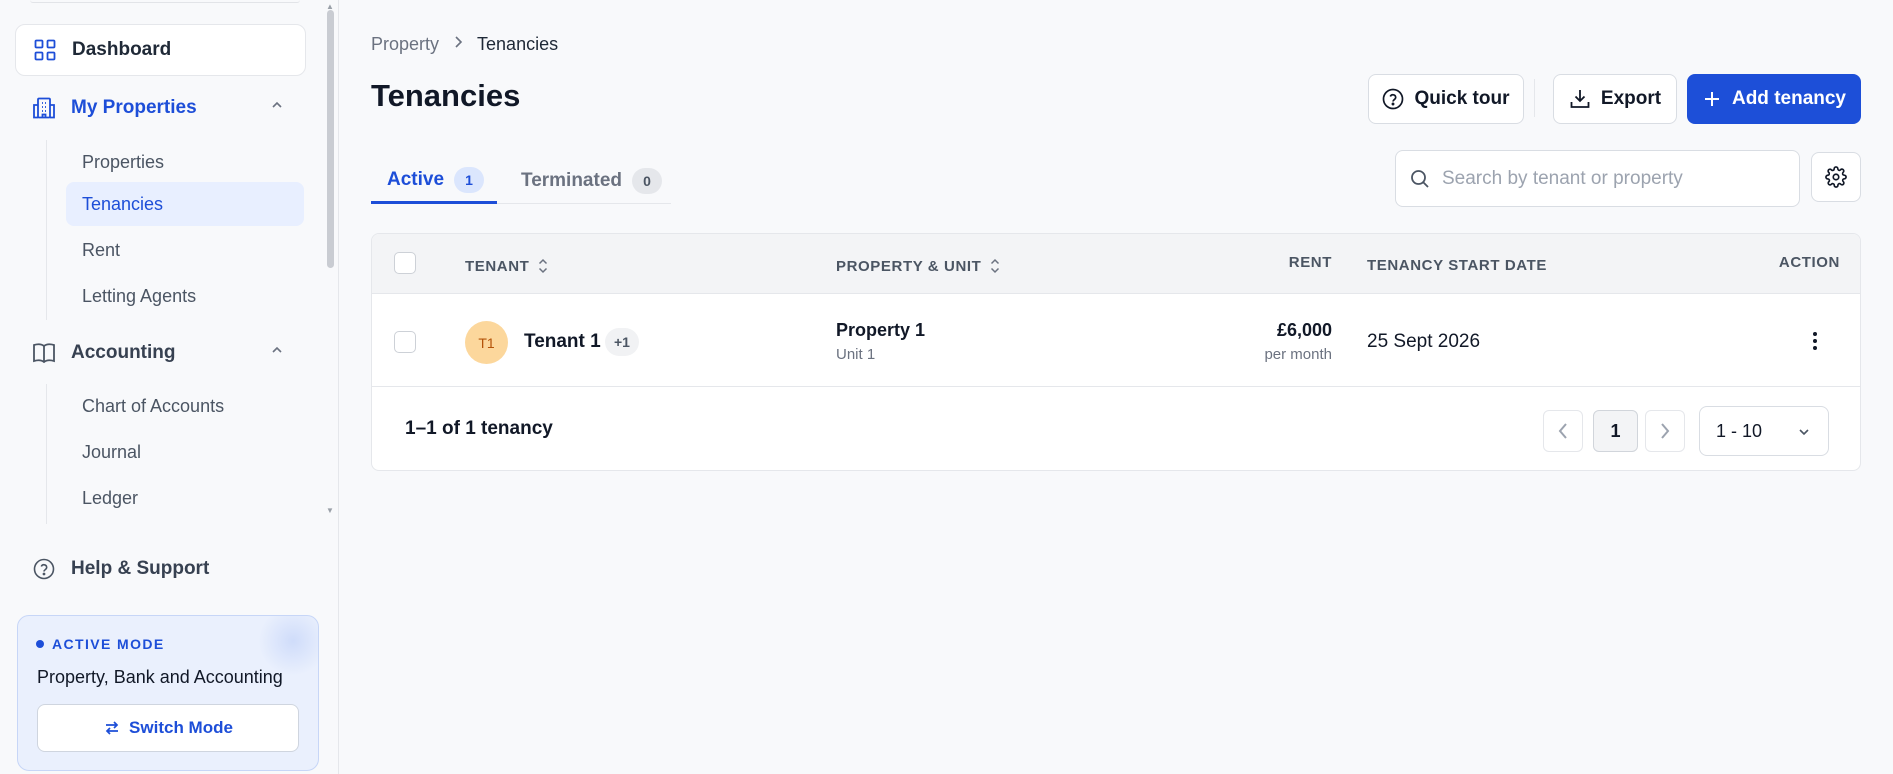 The image size is (1893, 774). I want to click on search-box, so click(1597, 178).